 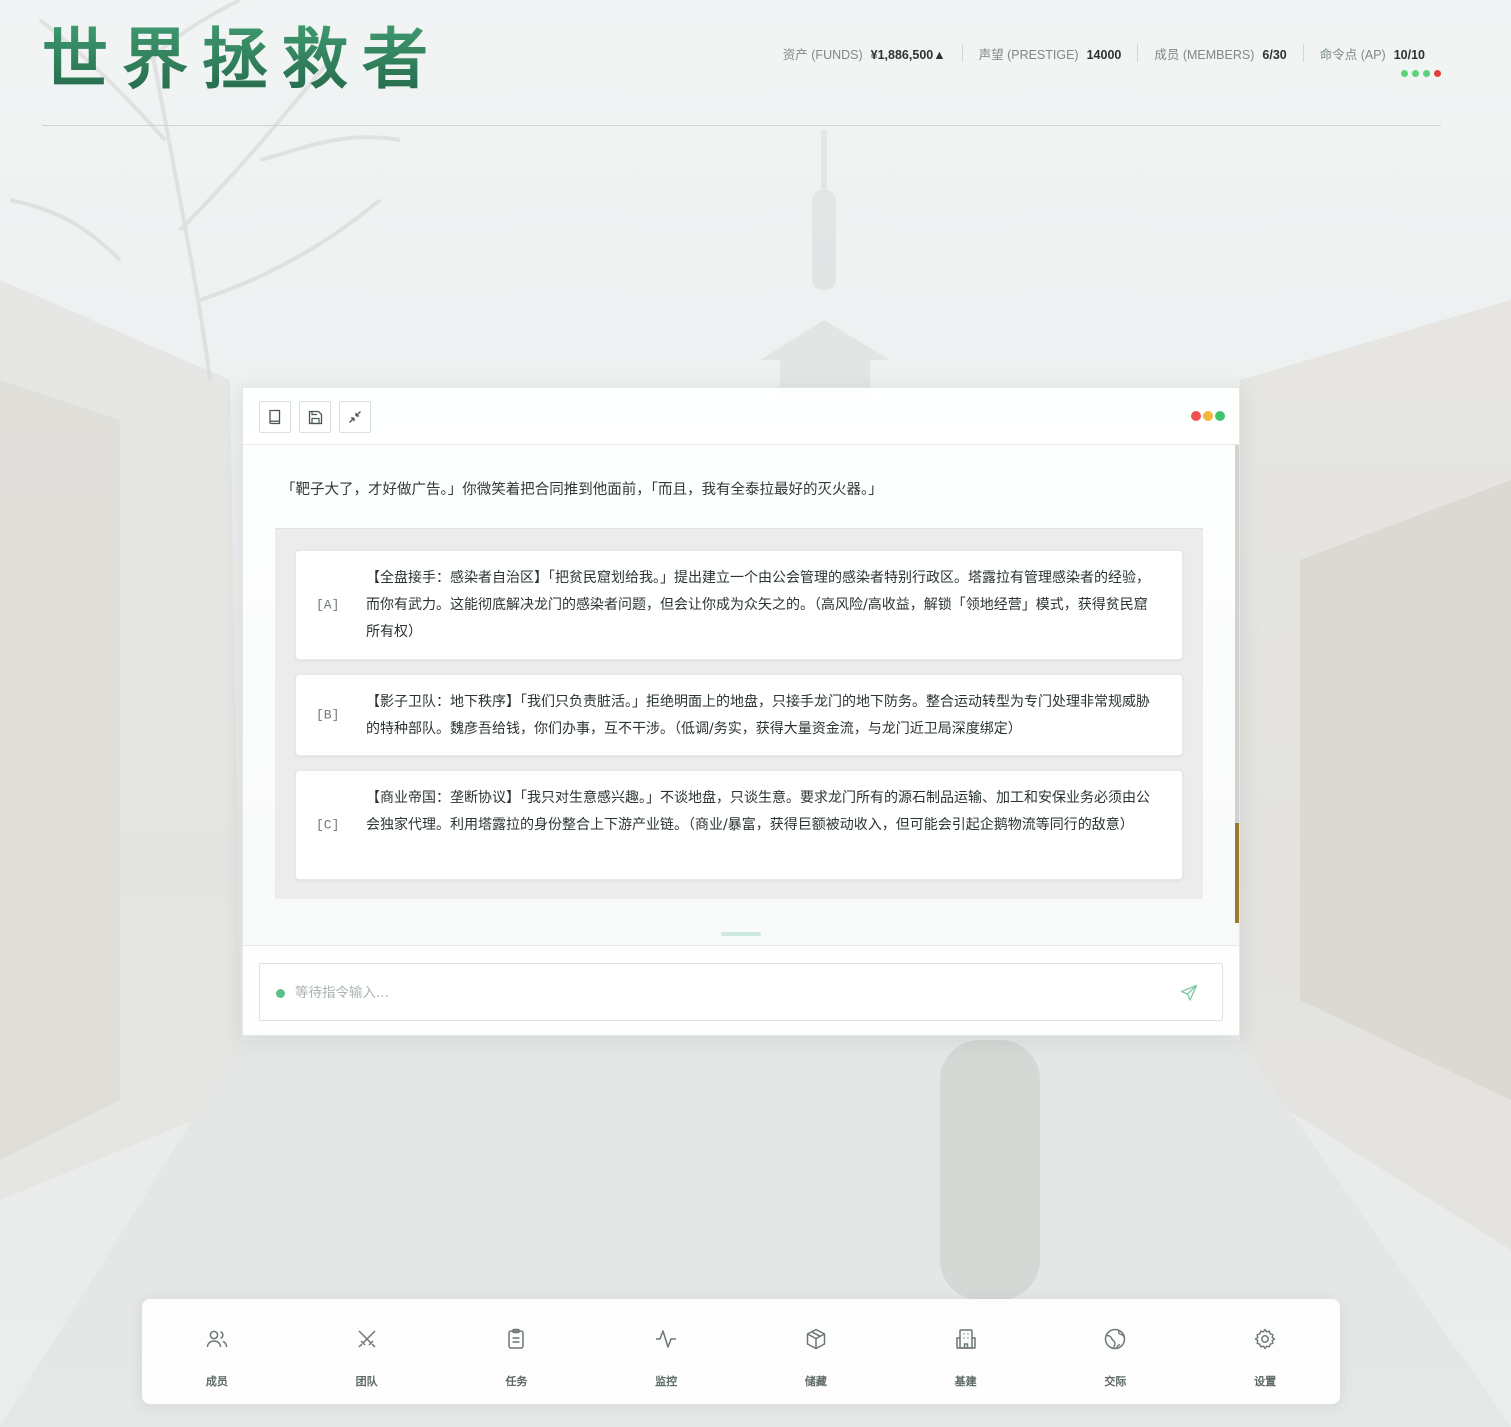 I want to click on command-input-area, so click(x=741, y=990).